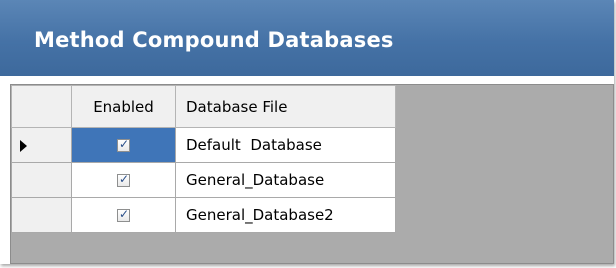 This screenshot has width=616, height=268. Describe the element at coordinates (285, 145) in the screenshot. I see `database-file-cell: Default Database` at that location.